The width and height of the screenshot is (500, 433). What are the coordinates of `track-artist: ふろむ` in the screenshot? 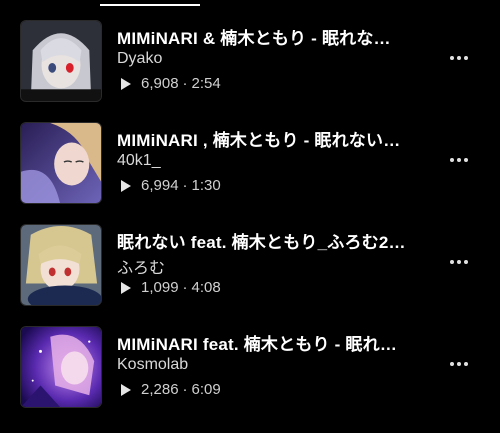 It's located at (141, 266).